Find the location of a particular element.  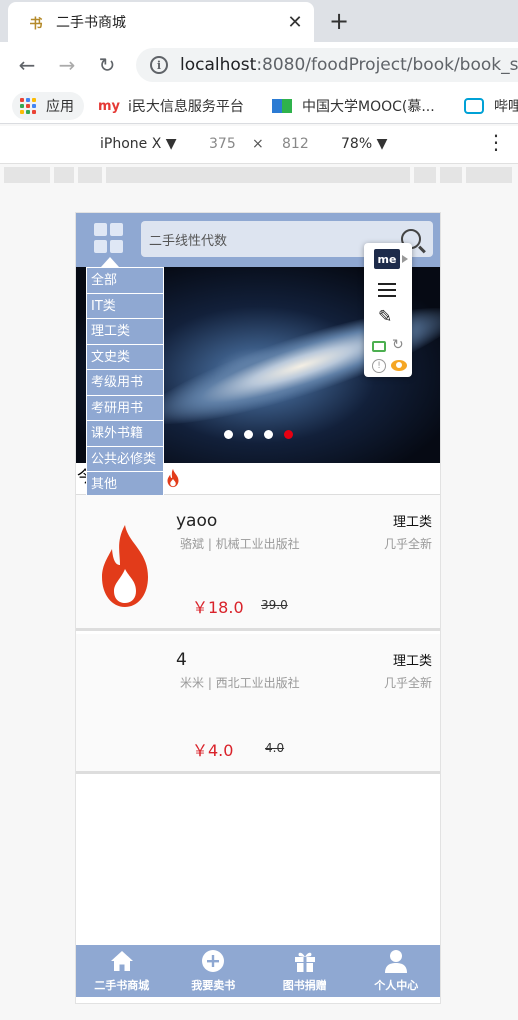

device-width: 375 is located at coordinates (222, 144).